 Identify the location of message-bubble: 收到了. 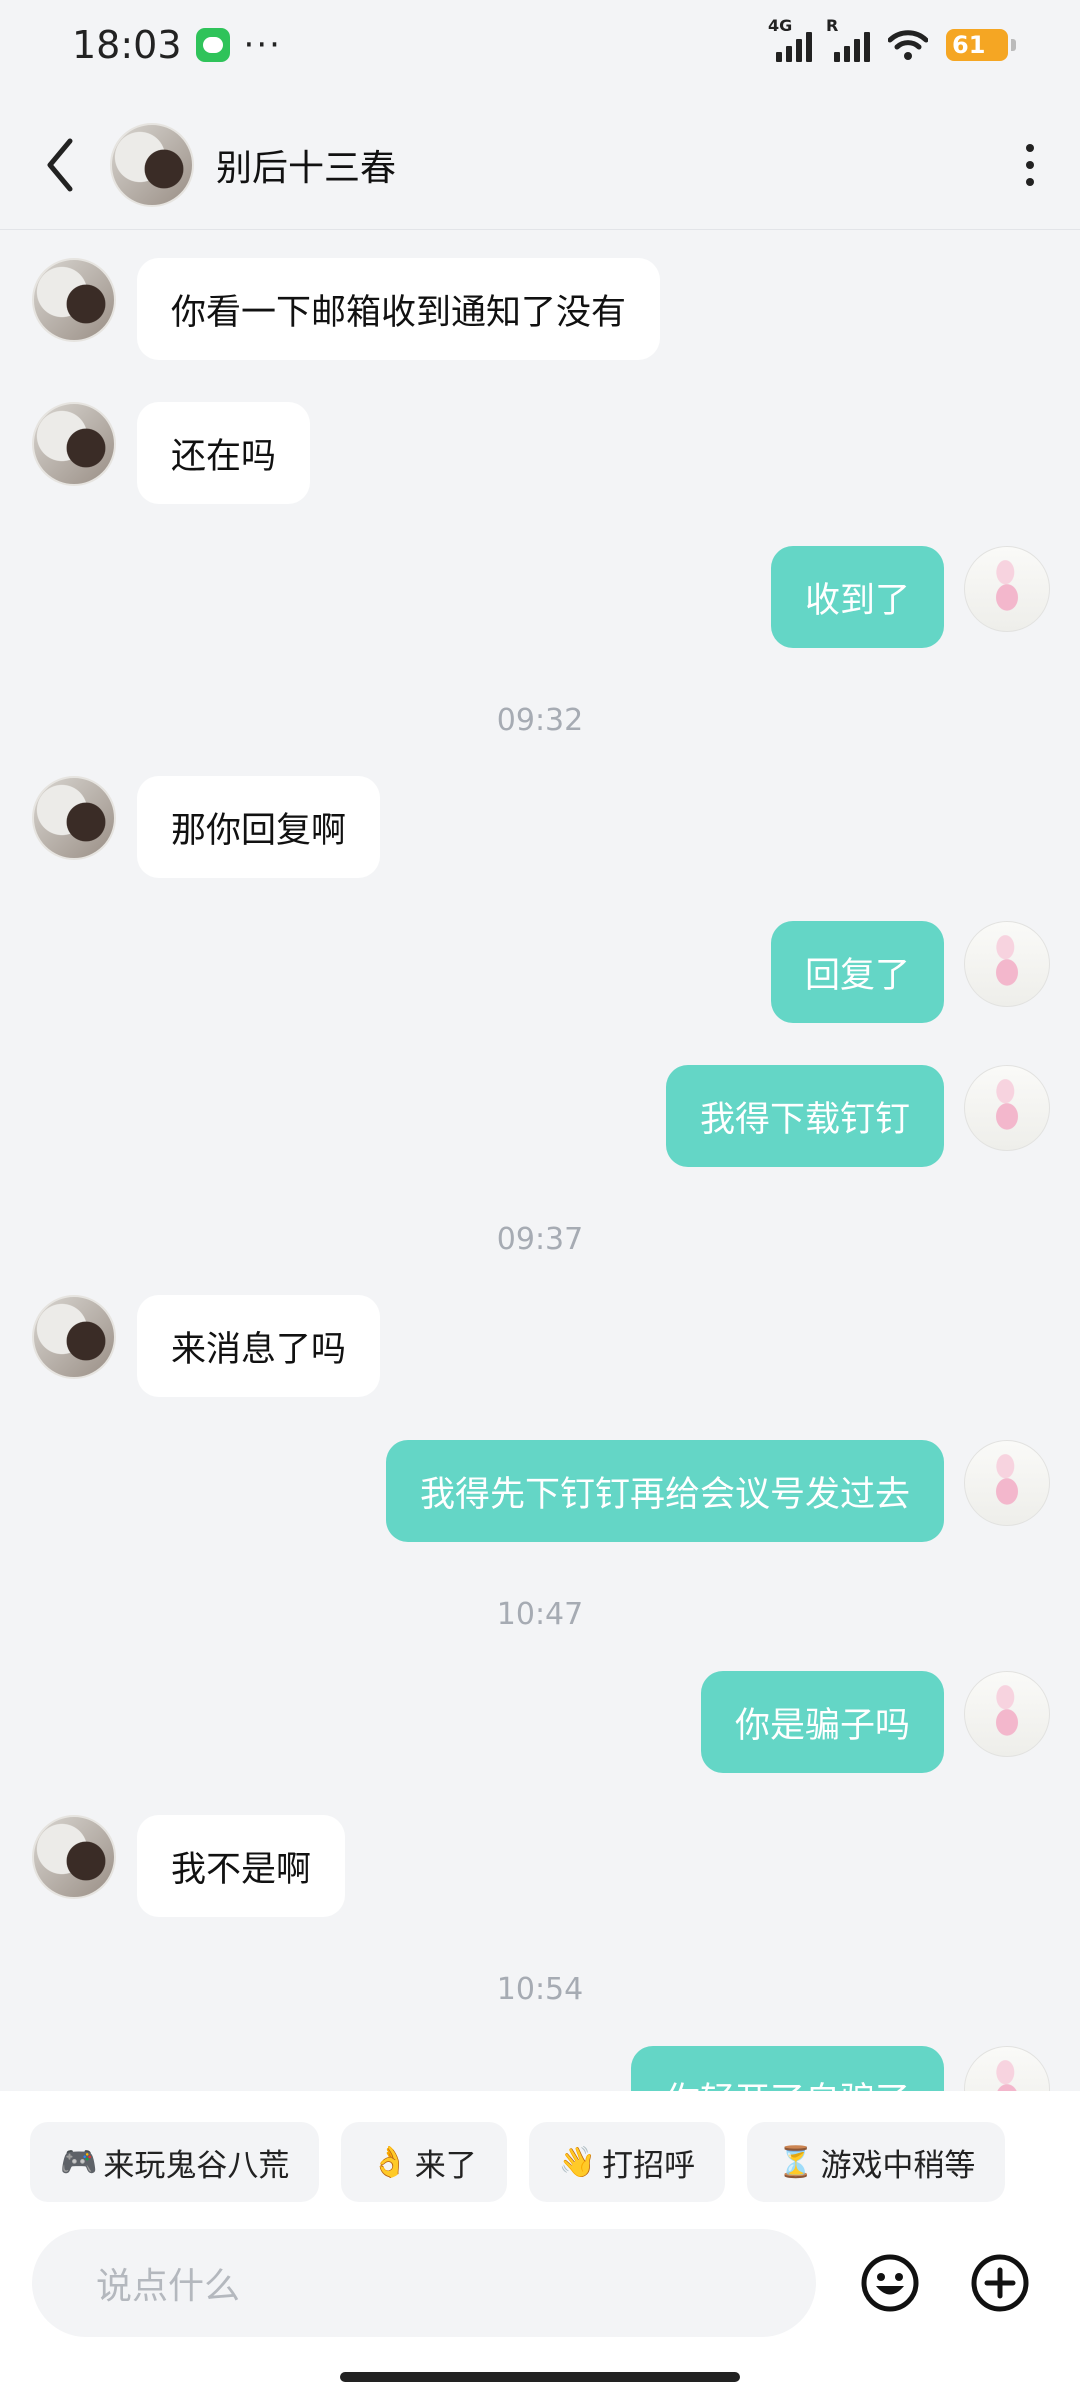
(857, 597).